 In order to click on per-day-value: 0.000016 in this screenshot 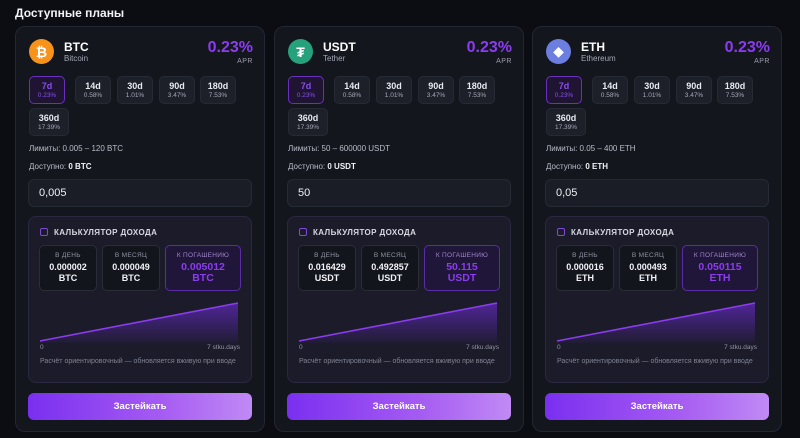, I will do `click(585, 267)`.